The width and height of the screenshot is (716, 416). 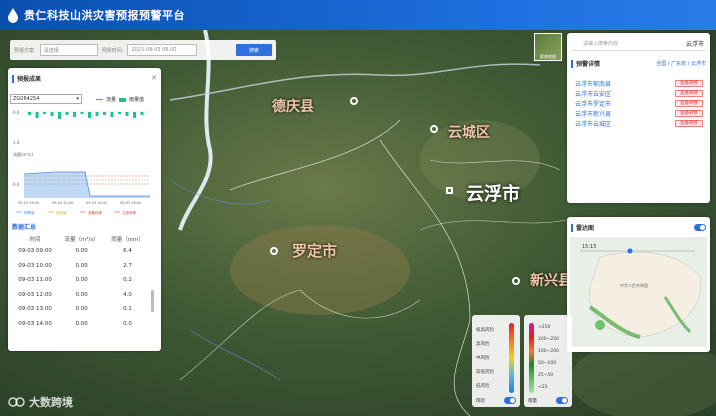 What do you see at coordinates (162, 50) in the screenshot?
I see `time-picker: 2023-09-03 09:00` at bounding box center [162, 50].